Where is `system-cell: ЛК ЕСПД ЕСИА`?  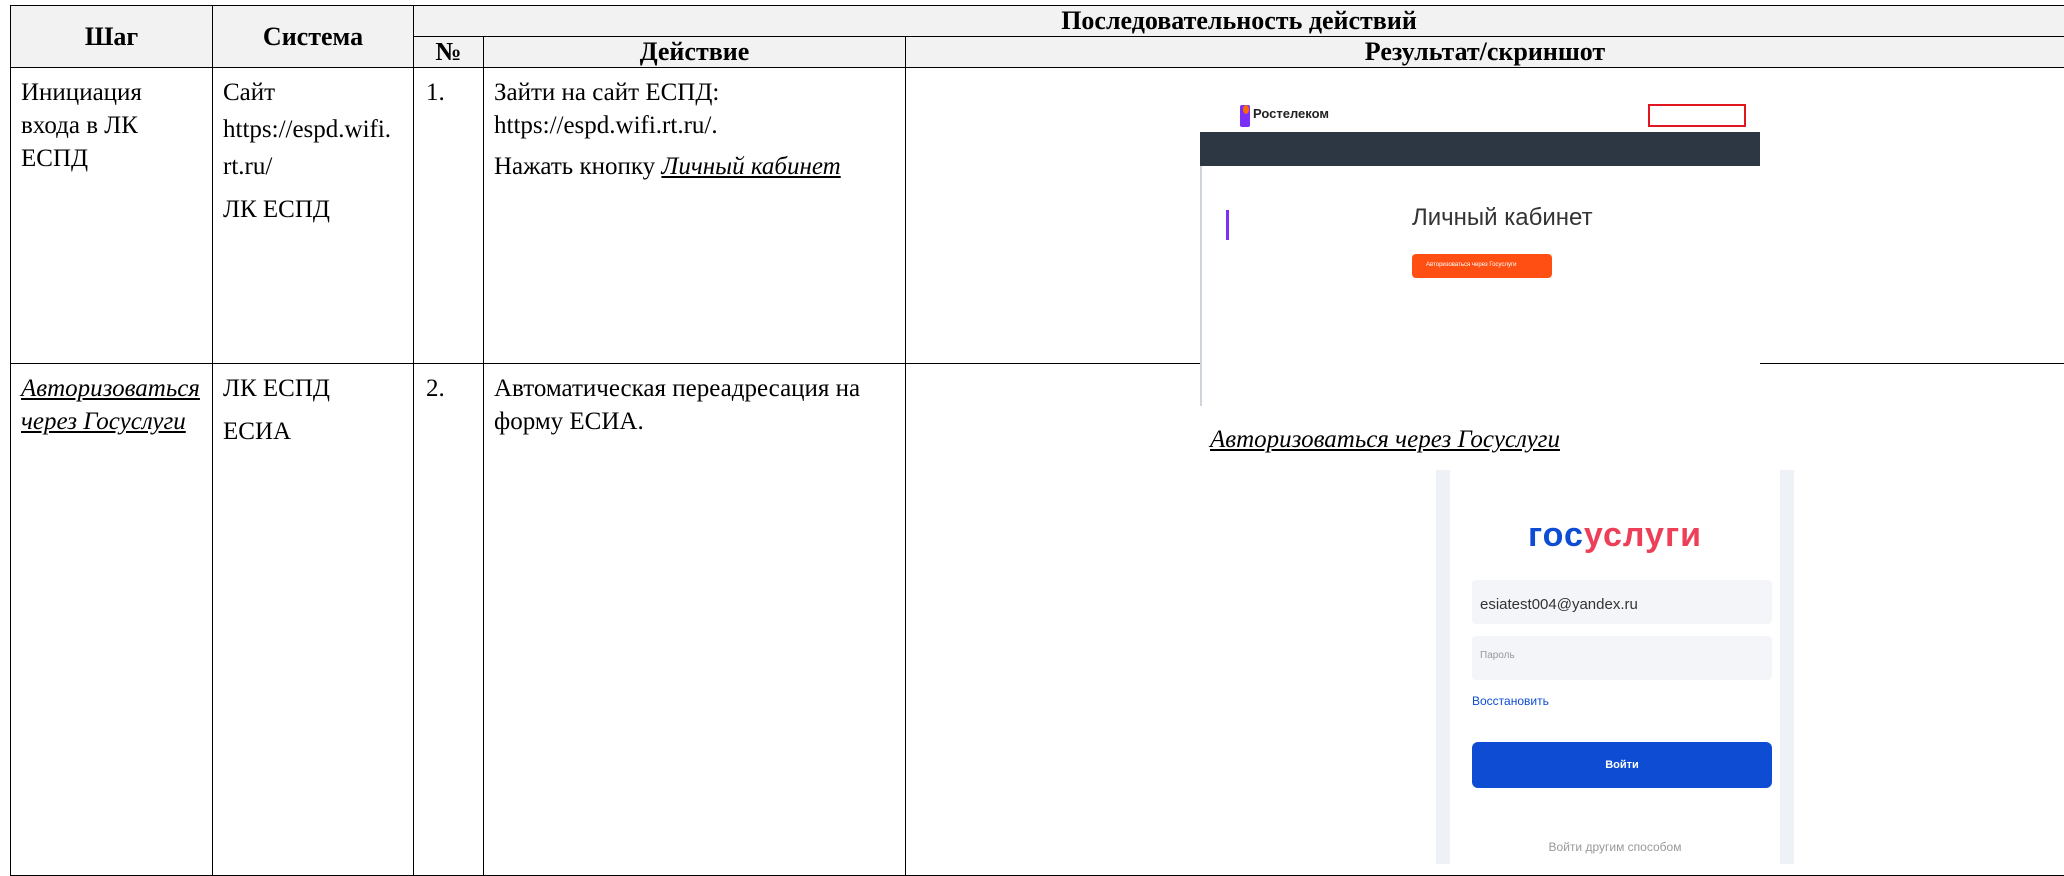
system-cell: ЛК ЕСПД ЕСИА is located at coordinates (313, 406).